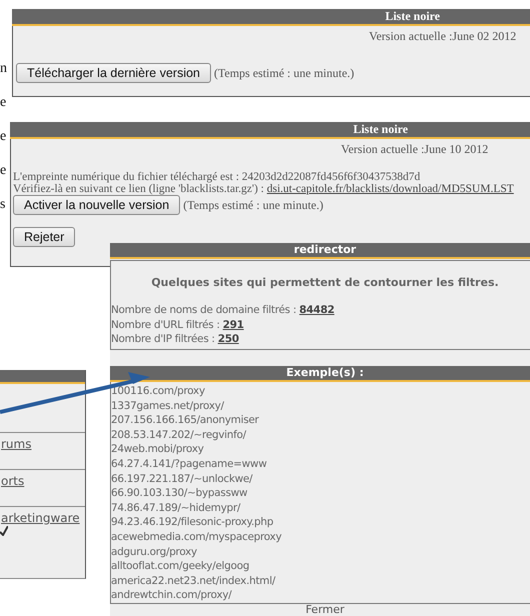 Image resolution: width=530 pixels, height=616 pixels. Describe the element at coordinates (185, 420) in the screenshot. I see `example-url: 207.156.166.165/anonymiser` at that location.